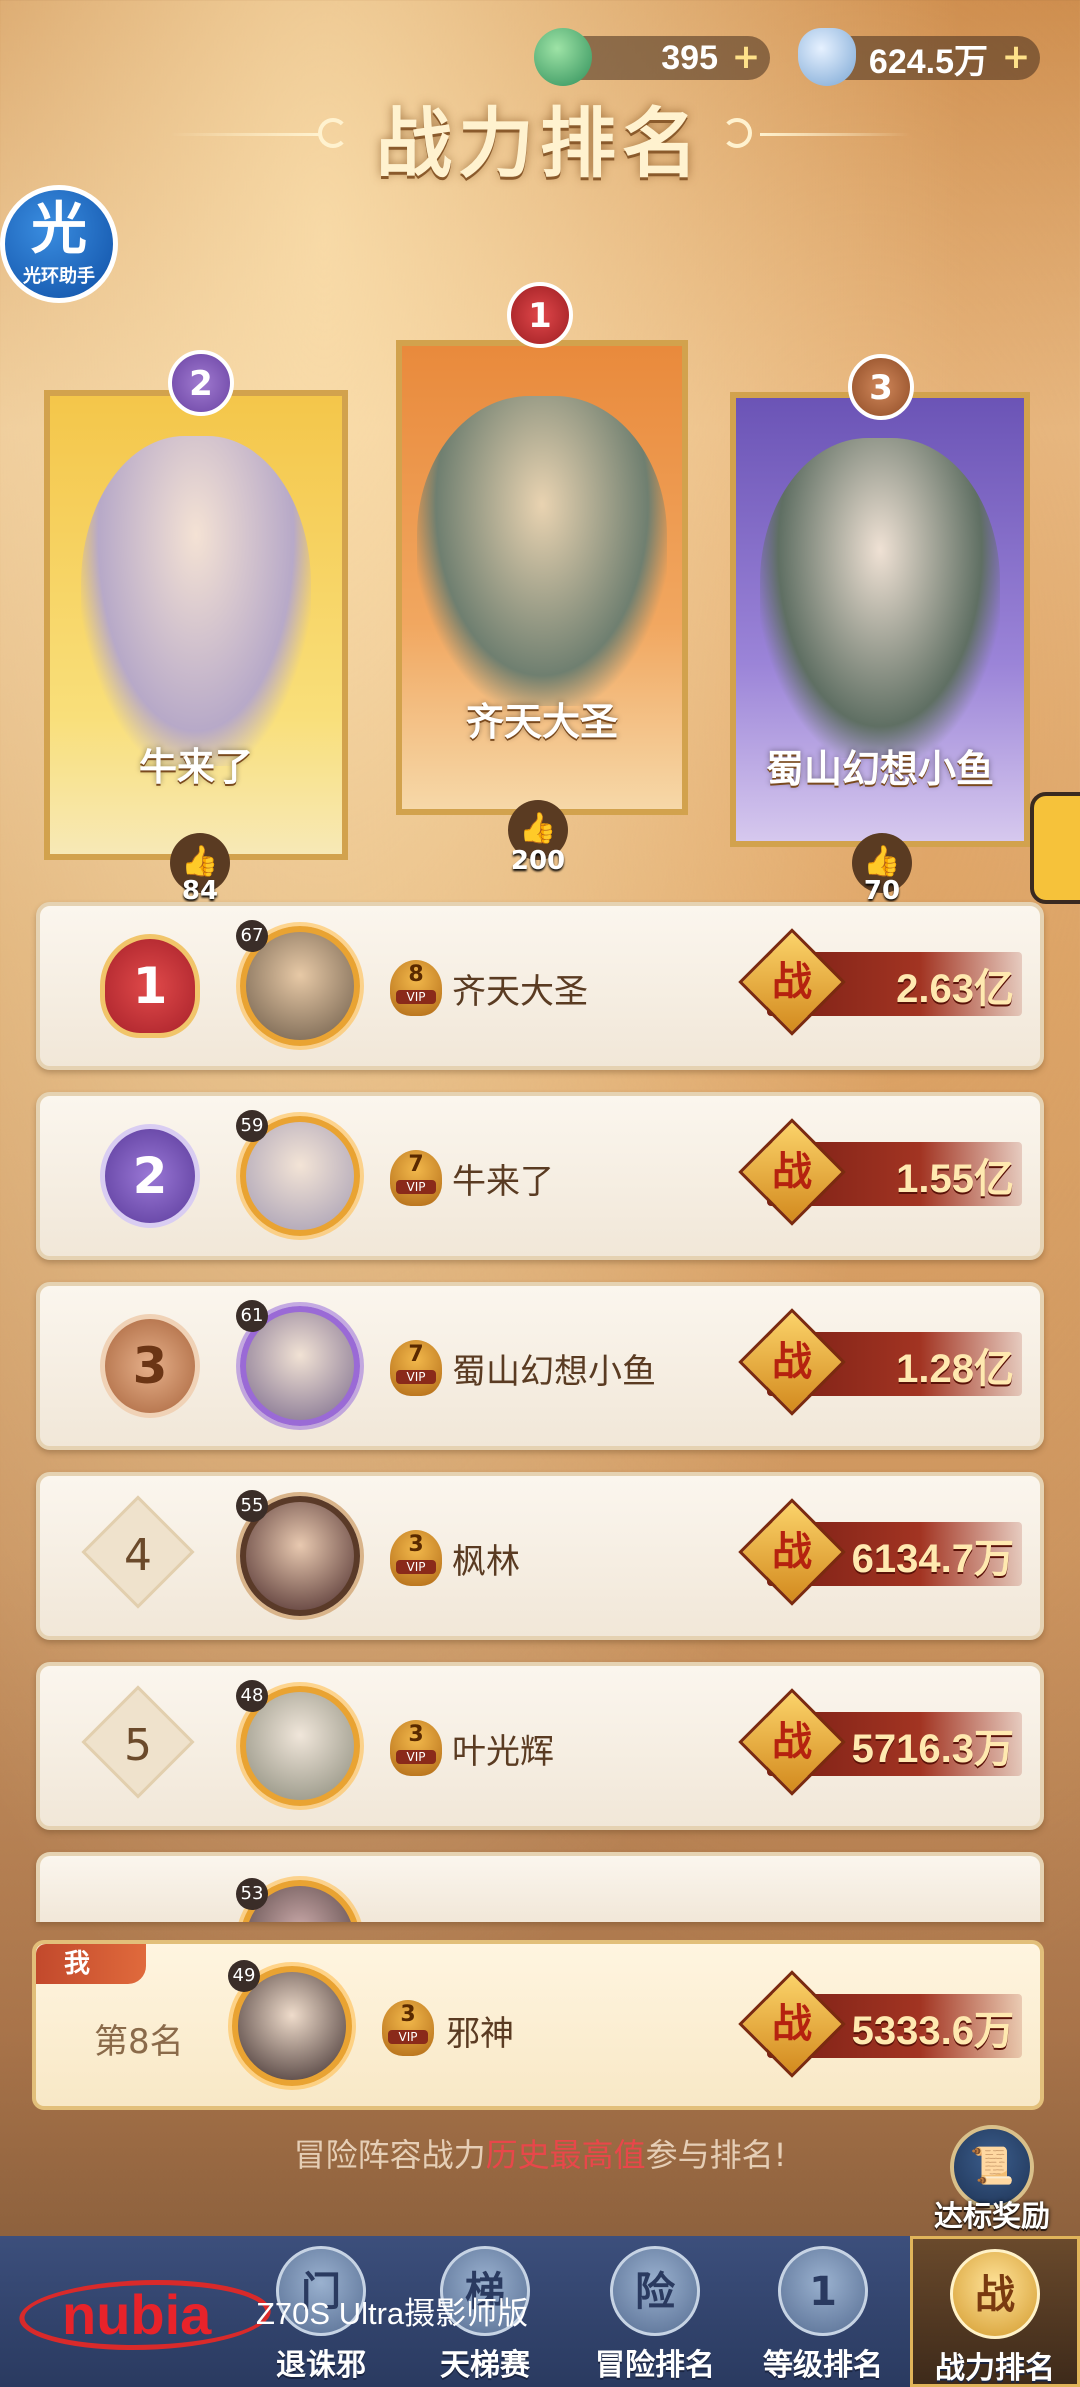 The width and height of the screenshot is (1080, 2387). Describe the element at coordinates (652, 57) in the screenshot. I see `jade-currency: 395 +` at that location.